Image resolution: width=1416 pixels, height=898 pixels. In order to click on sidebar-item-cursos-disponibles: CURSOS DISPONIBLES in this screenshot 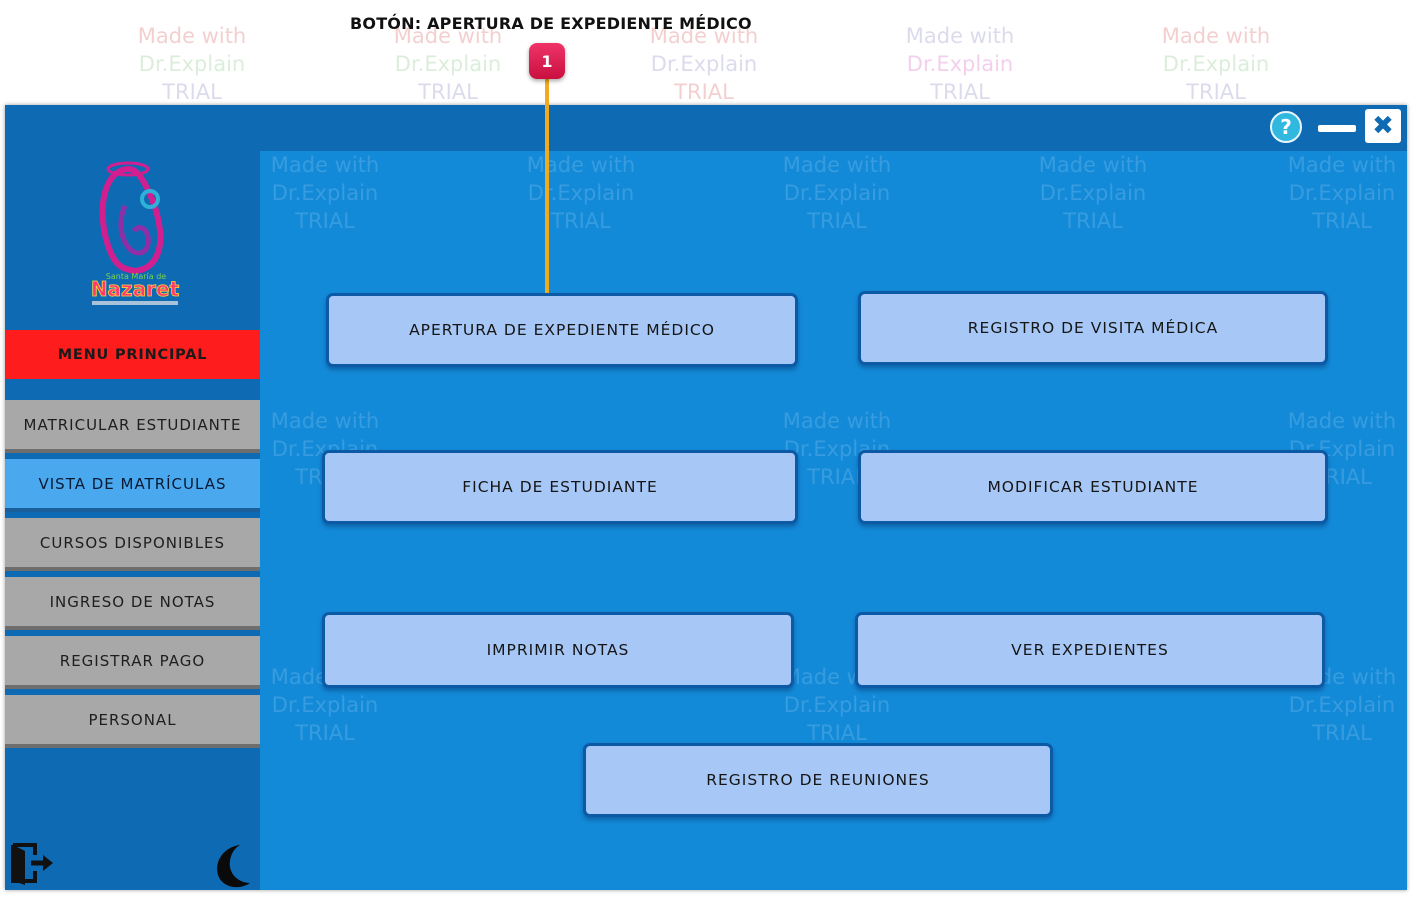, I will do `click(132, 544)`.